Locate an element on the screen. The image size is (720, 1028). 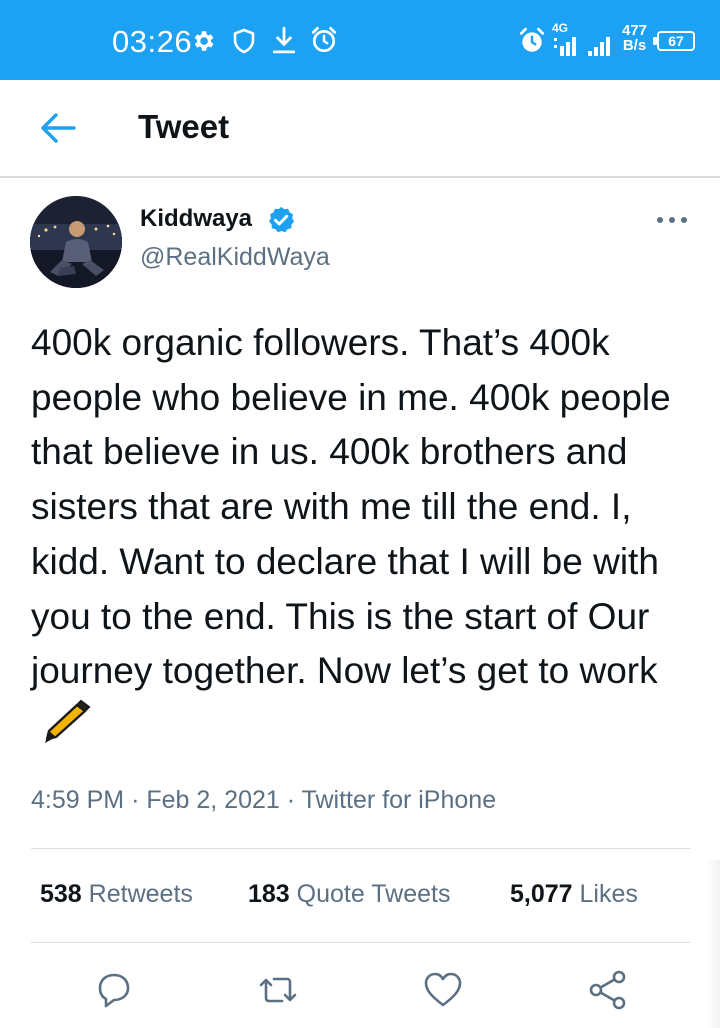
like-button is located at coordinates (443, 990).